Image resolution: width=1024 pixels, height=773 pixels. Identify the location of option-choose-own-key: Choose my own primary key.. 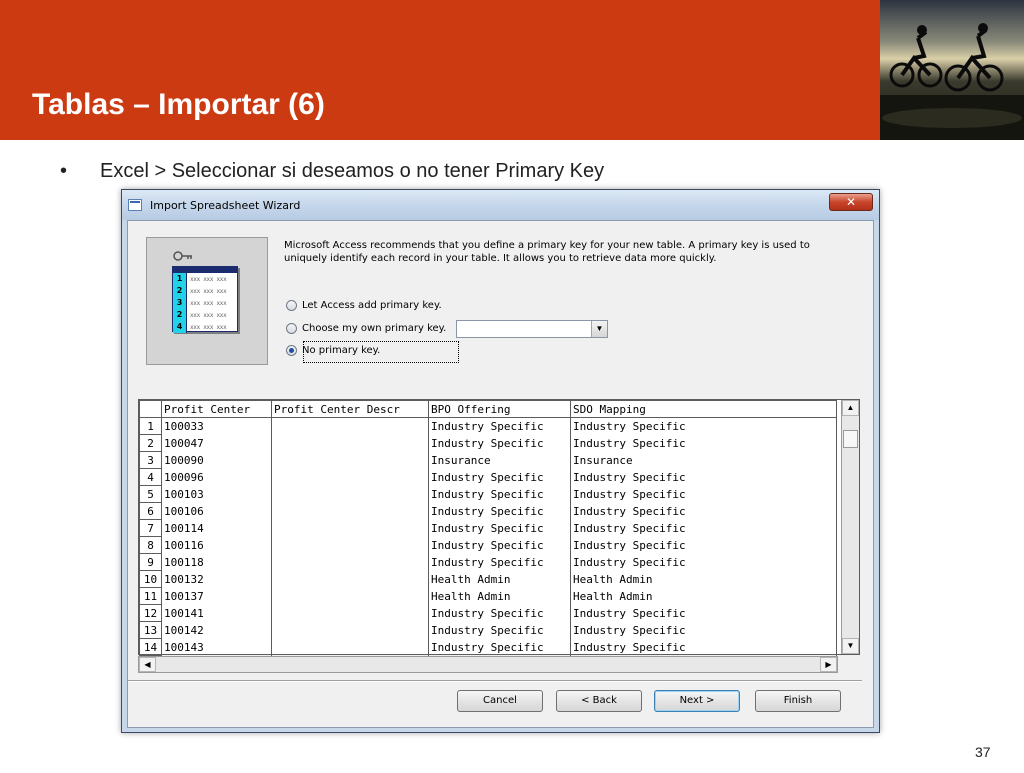
(366, 328).